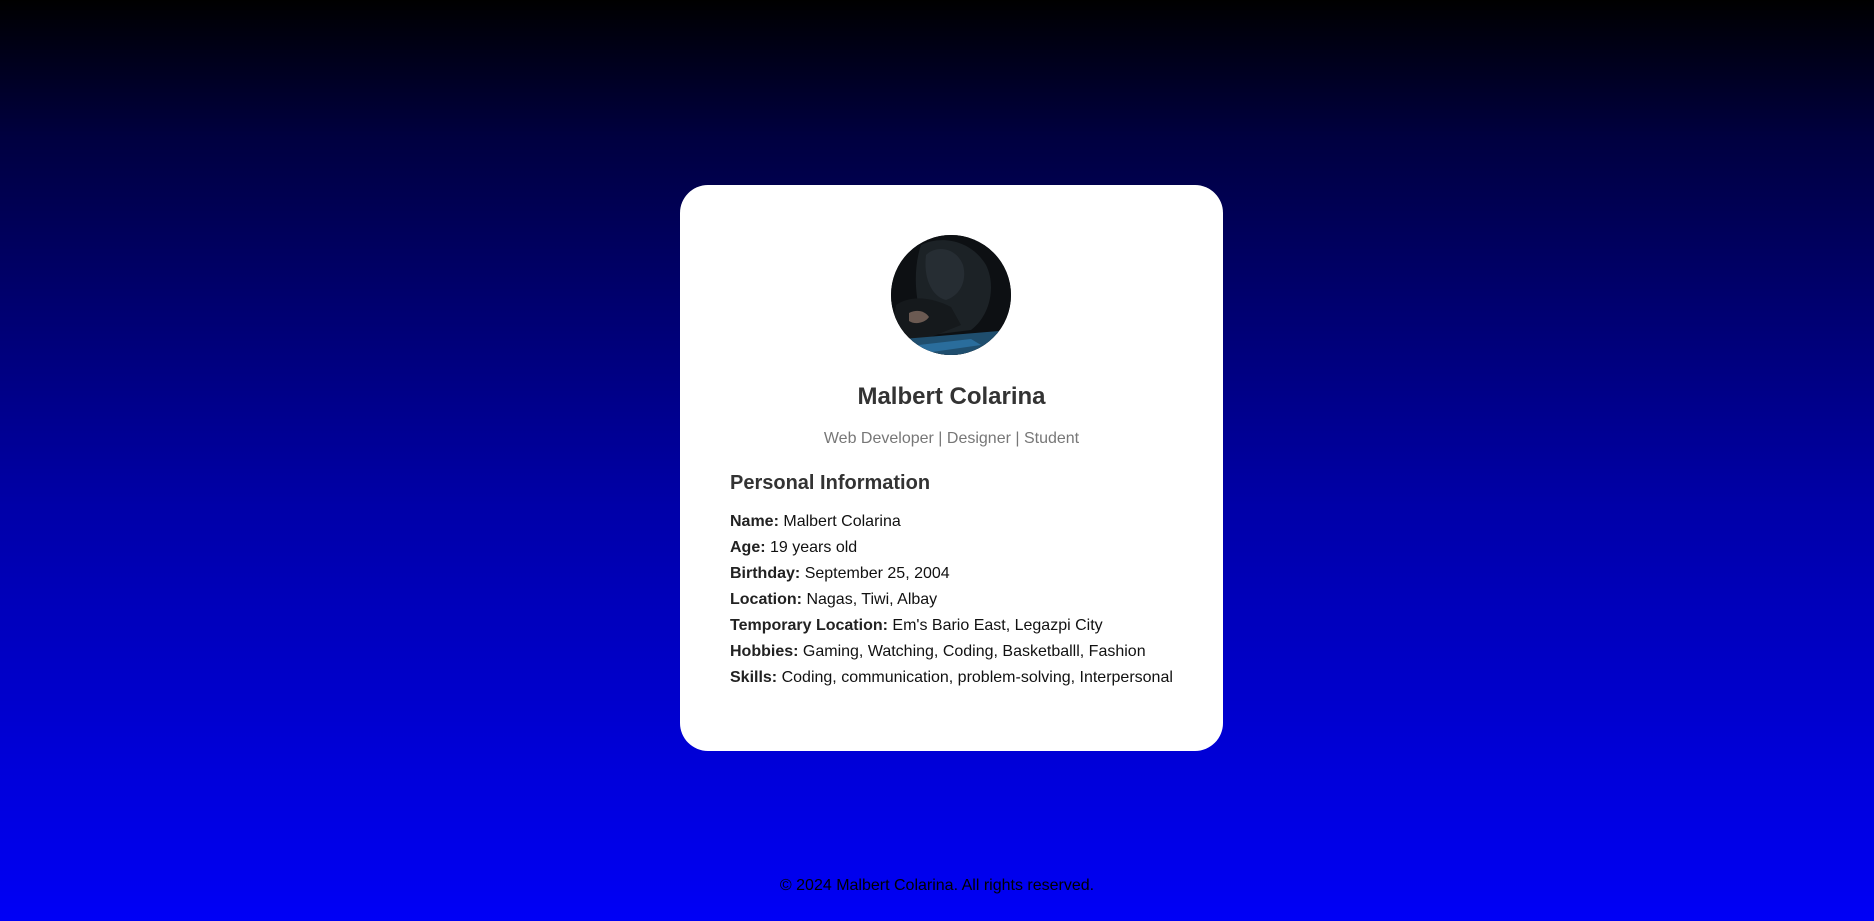 This screenshot has height=921, width=1874. What do you see at coordinates (754, 677) in the screenshot?
I see `info-label: Skills:` at bounding box center [754, 677].